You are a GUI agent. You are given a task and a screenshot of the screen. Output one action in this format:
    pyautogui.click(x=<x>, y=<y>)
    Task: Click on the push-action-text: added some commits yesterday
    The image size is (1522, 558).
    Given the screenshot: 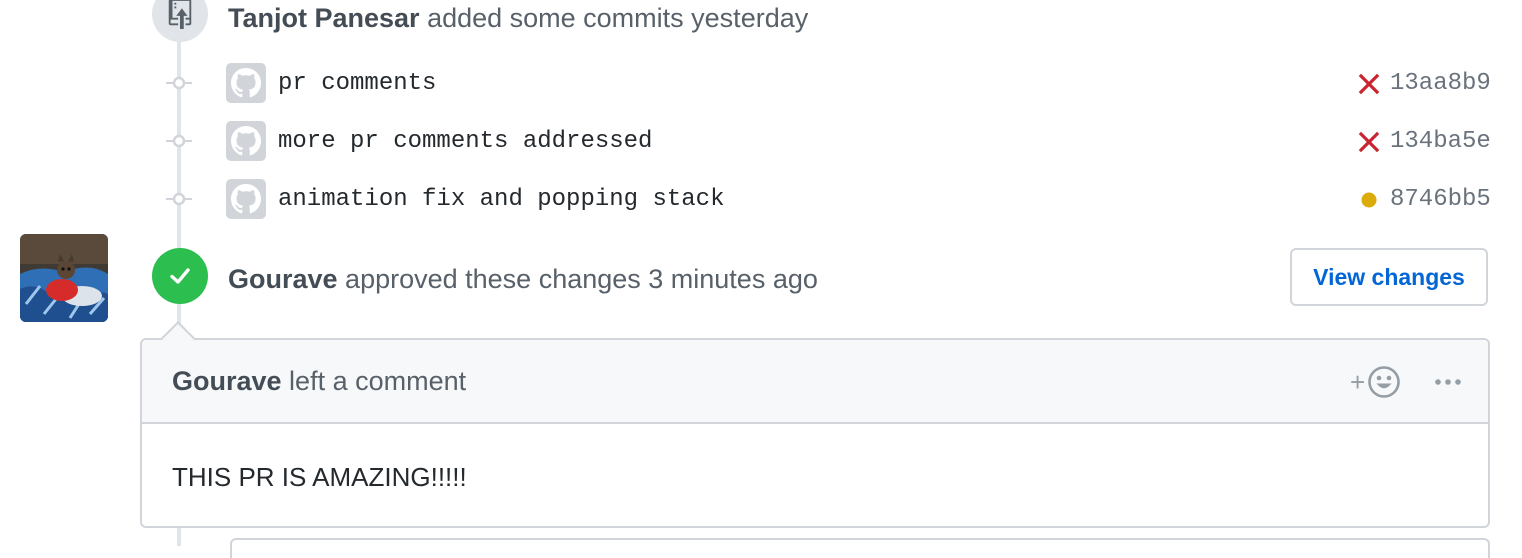 What is the action you would take?
    pyautogui.click(x=614, y=18)
    